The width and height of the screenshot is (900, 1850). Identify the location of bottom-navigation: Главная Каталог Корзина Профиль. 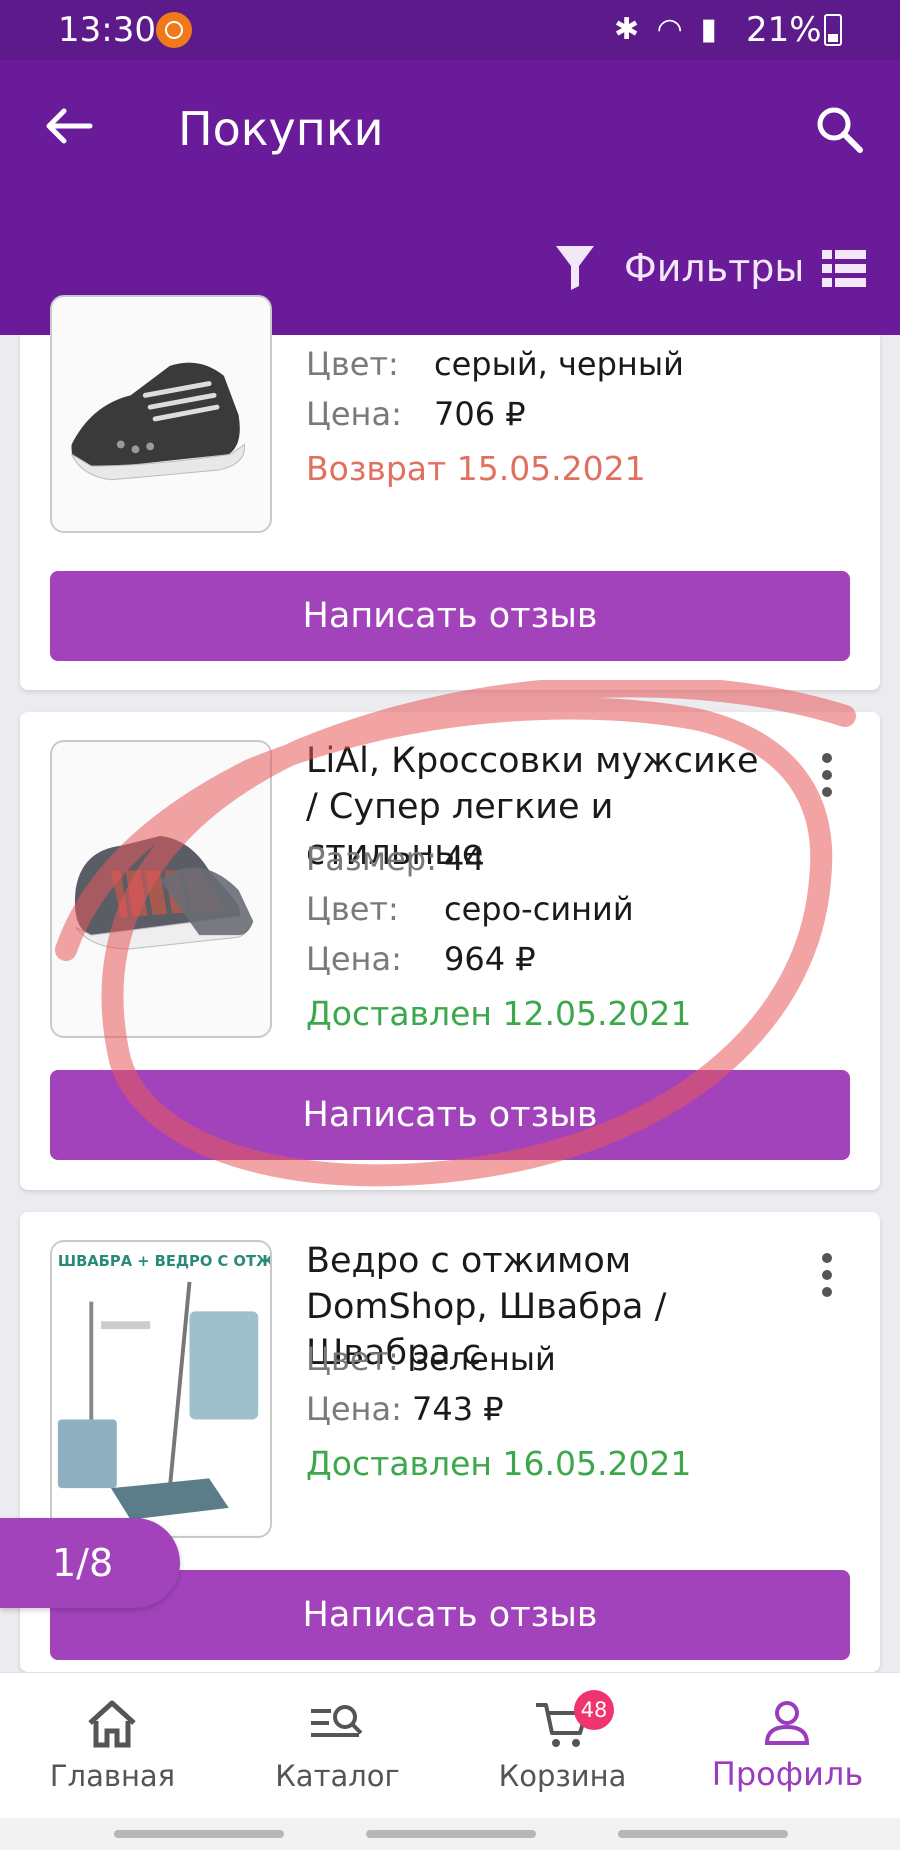
(450, 1745).